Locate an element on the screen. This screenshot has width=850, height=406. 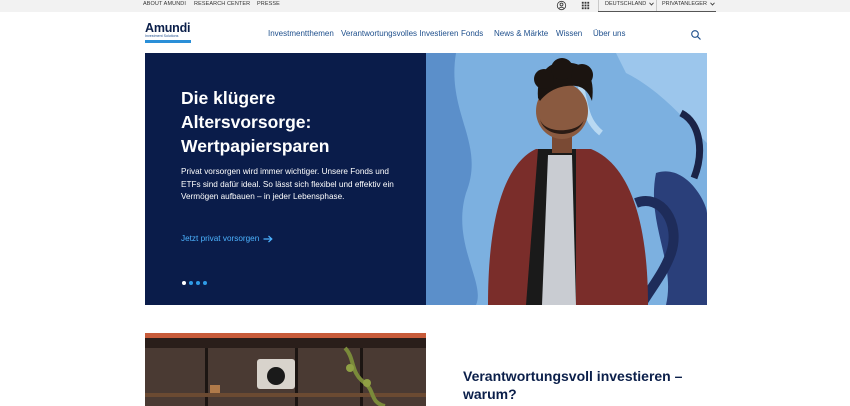
nav-investmentthemen: Investmentthemen is located at coordinates (301, 33).